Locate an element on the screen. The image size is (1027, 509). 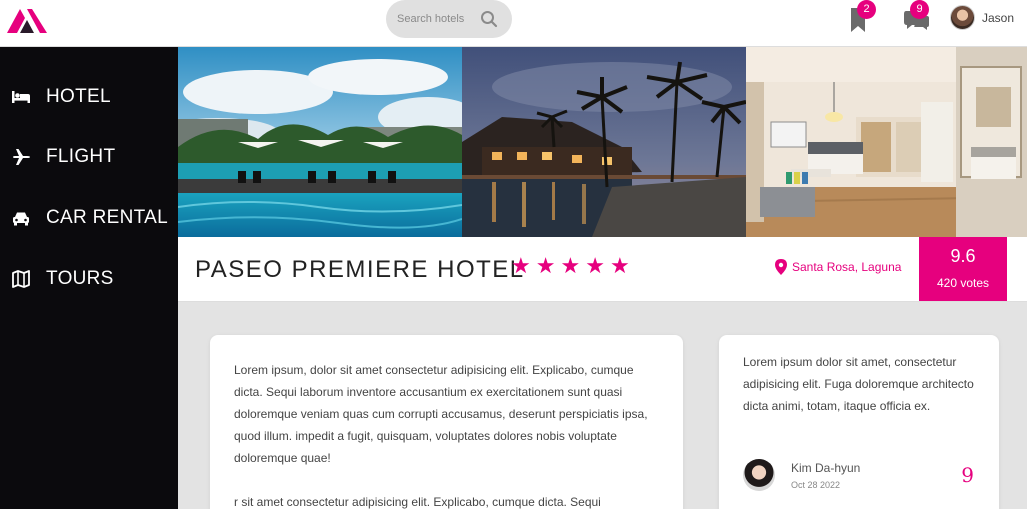
reviewer-avatar is located at coordinates (759, 475).